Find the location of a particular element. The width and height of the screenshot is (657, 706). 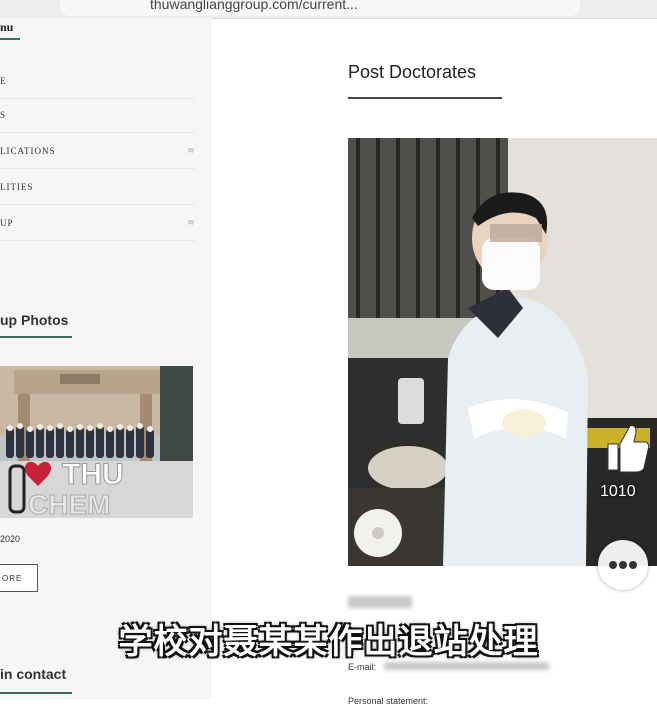

sidebar-heading: nu is located at coordinates (7, 27).